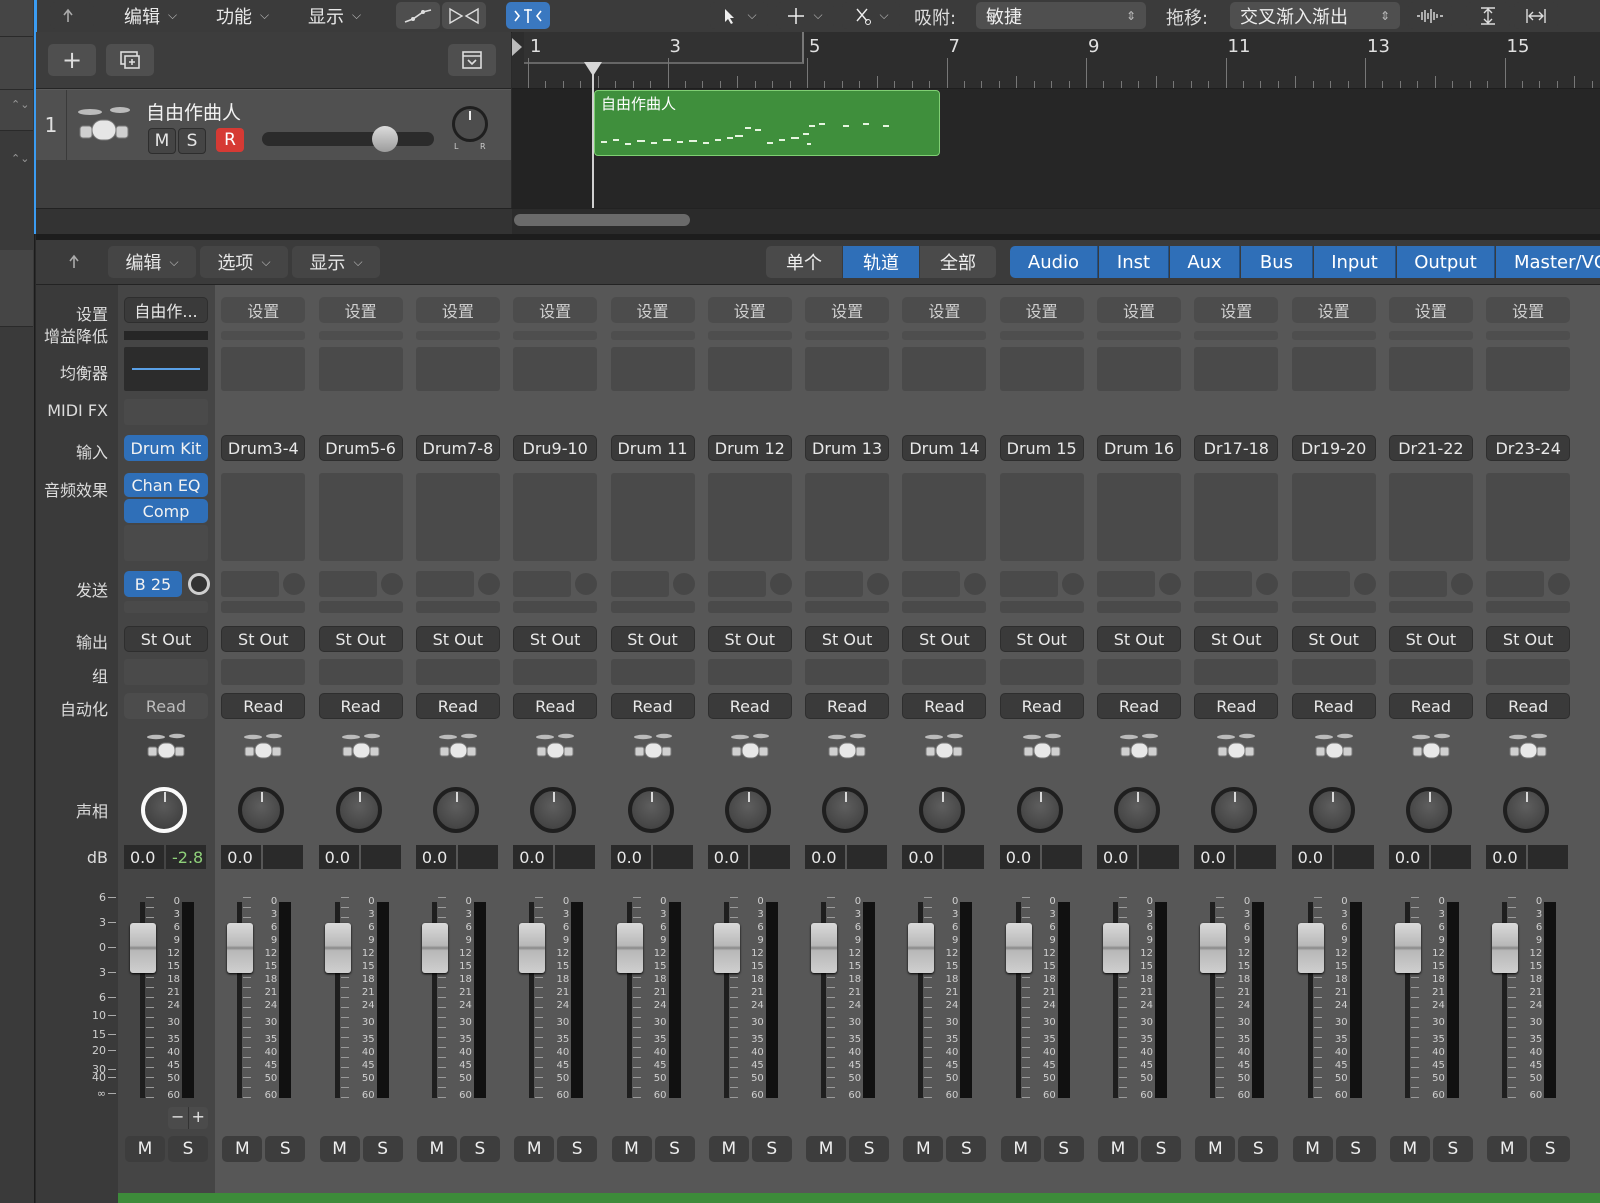 The image size is (1600, 1203). Describe the element at coordinates (1310, 948) in the screenshot. I see `volume-fader-handle` at that location.